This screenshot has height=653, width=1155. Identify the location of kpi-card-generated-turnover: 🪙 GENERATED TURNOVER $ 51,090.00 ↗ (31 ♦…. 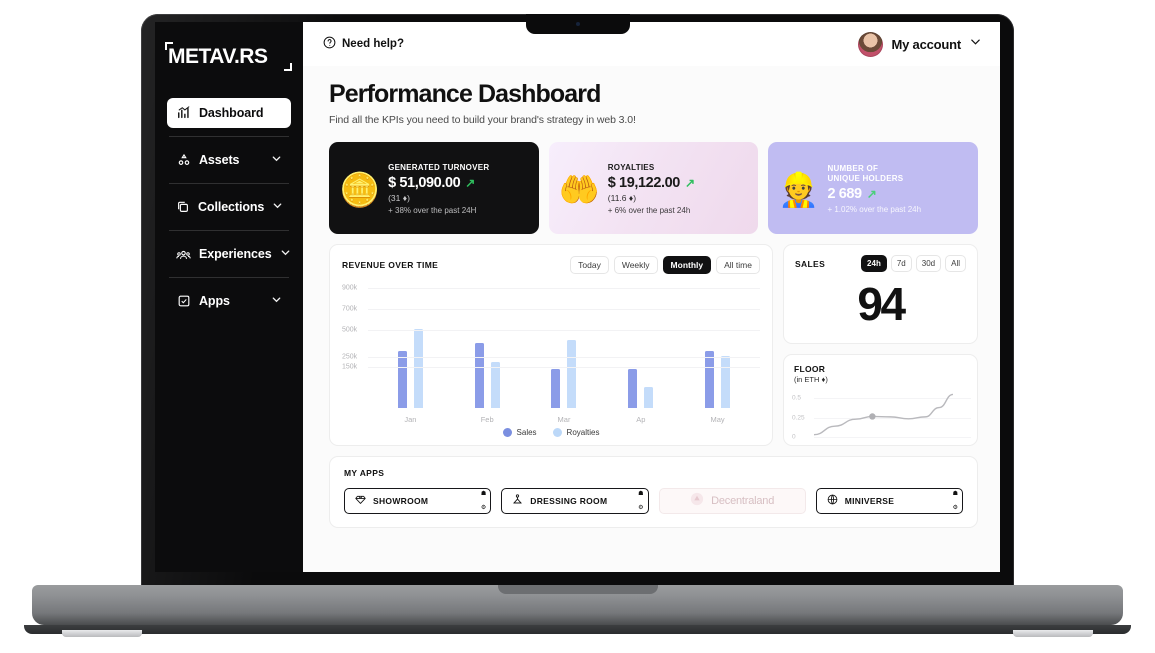
(434, 188).